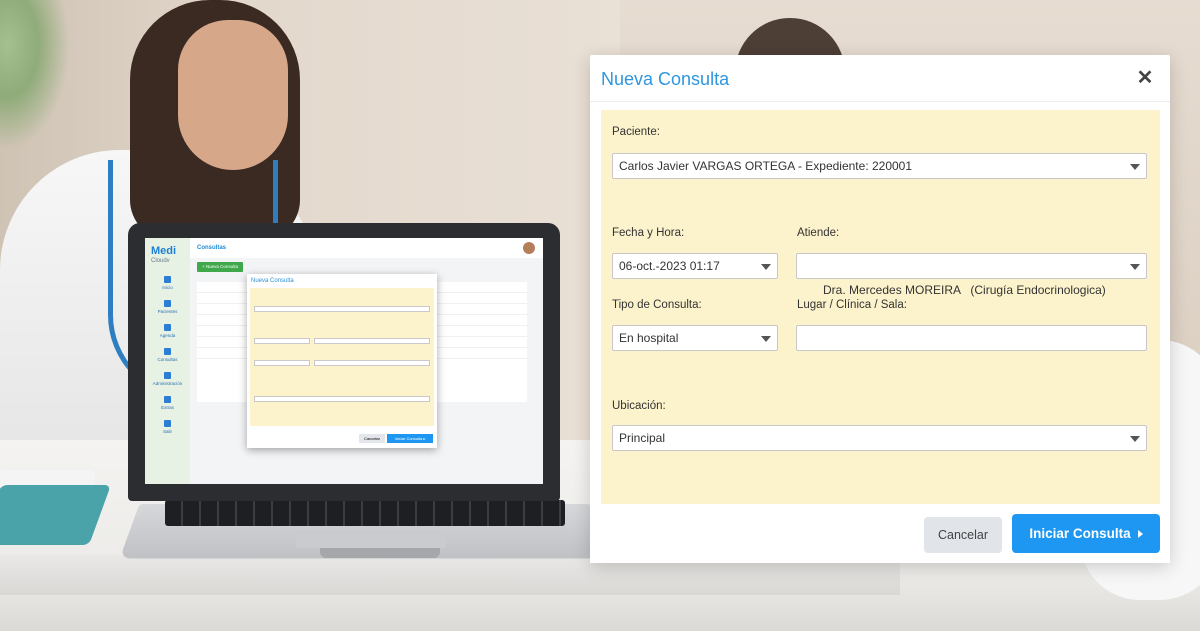  What do you see at coordinates (1145, 78) in the screenshot?
I see `close-icon: ✕` at bounding box center [1145, 78].